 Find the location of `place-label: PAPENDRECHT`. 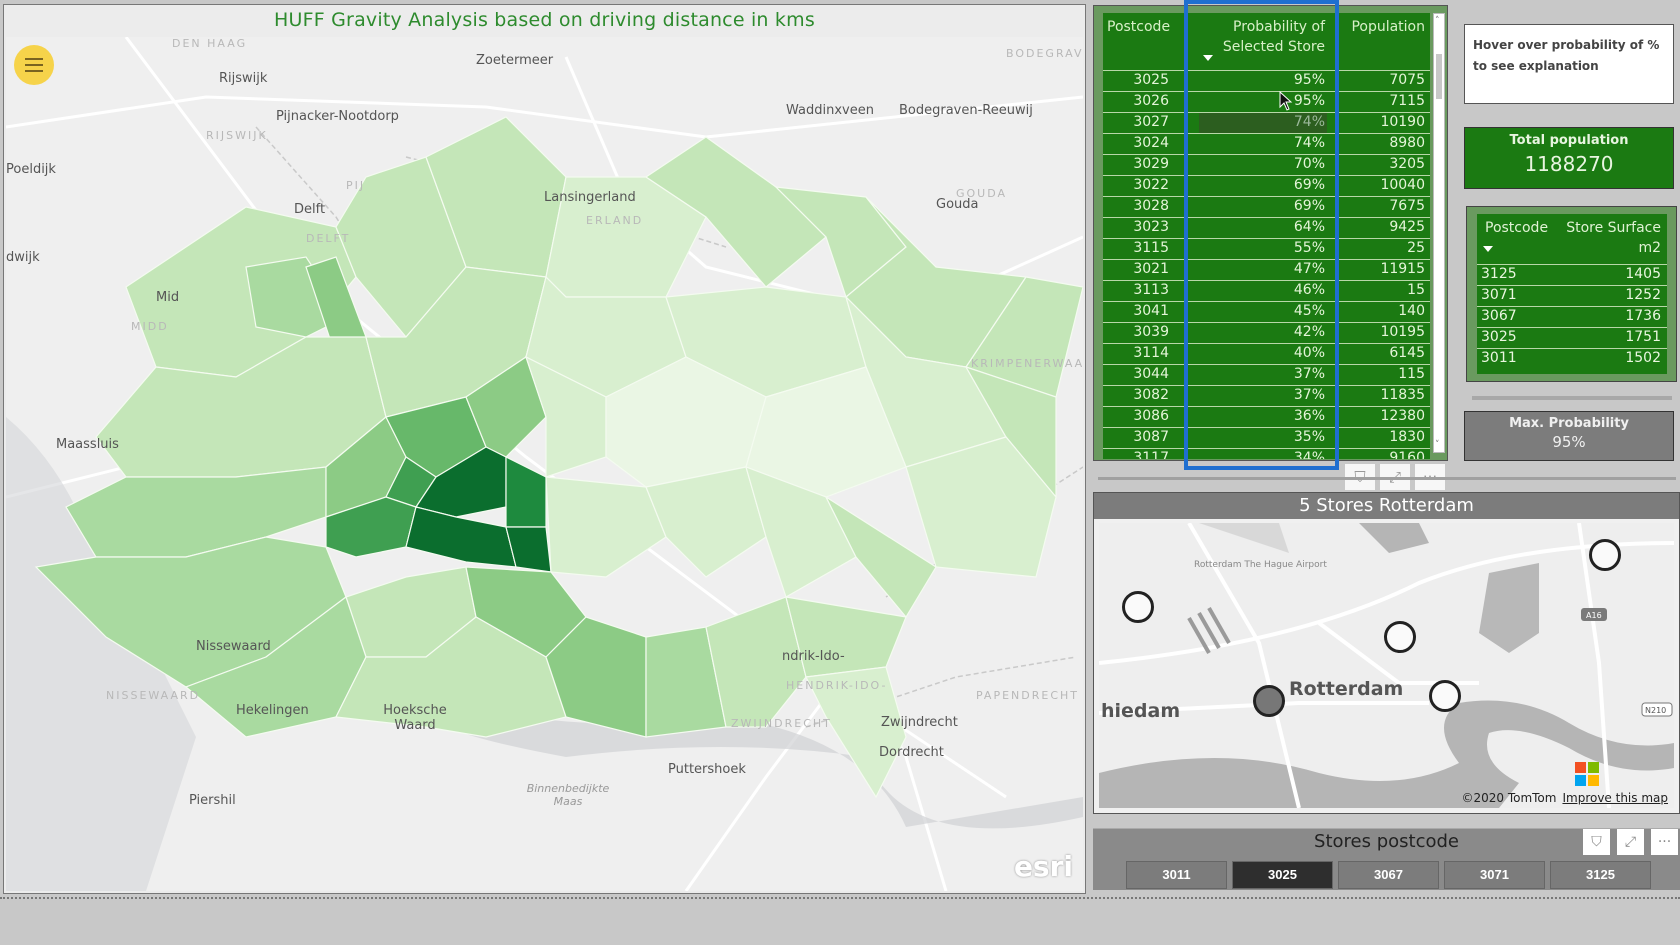

place-label: PAPENDRECHT is located at coordinates (1028, 695).